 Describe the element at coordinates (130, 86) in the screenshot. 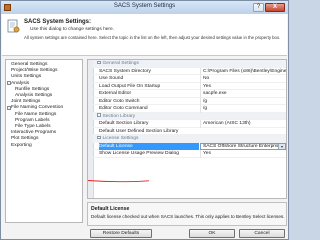

I see `property-name: Load Output File On Startup` at that location.